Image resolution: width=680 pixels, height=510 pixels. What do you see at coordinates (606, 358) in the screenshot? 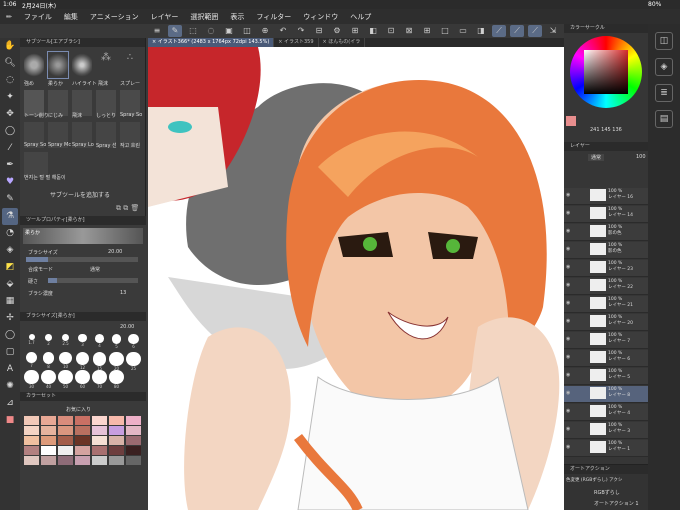
I see `layer-row: ◉ 100 % レイヤー 6` at bounding box center [606, 358].